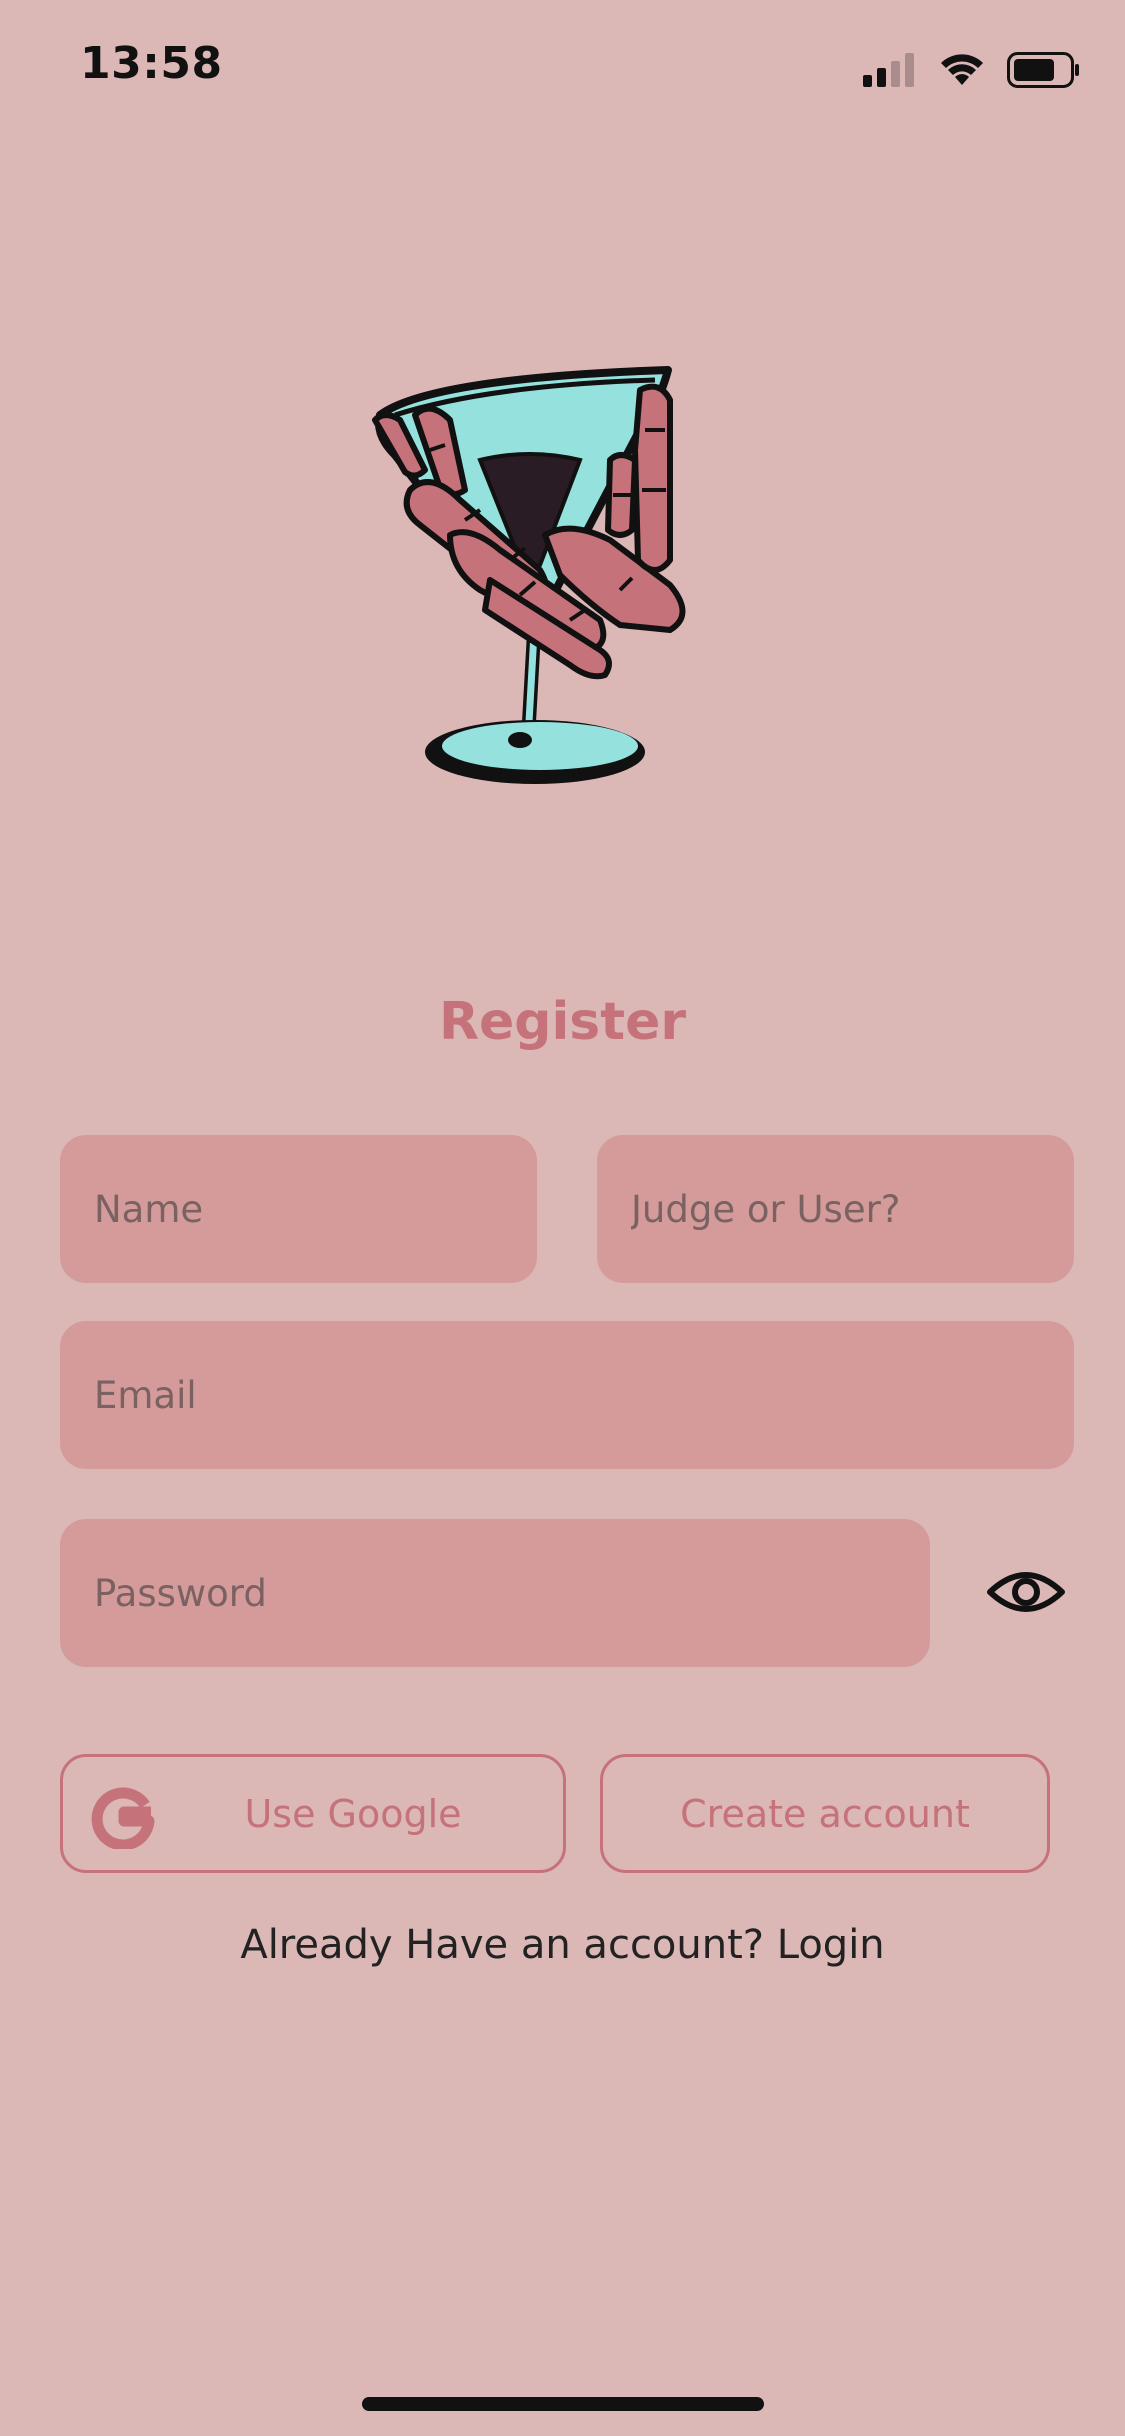 Image resolution: width=1125 pixels, height=2436 pixels. What do you see at coordinates (962, 69) in the screenshot?
I see `wifi-icon` at bounding box center [962, 69].